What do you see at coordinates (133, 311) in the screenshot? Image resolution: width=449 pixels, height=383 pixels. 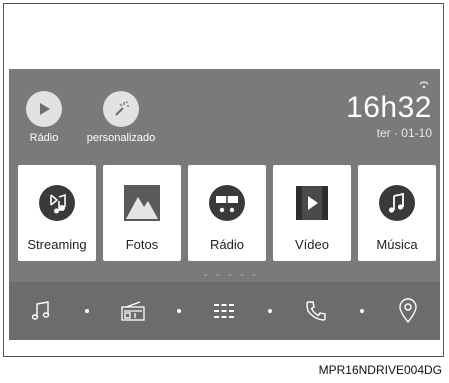 I see `radio-icon` at bounding box center [133, 311].